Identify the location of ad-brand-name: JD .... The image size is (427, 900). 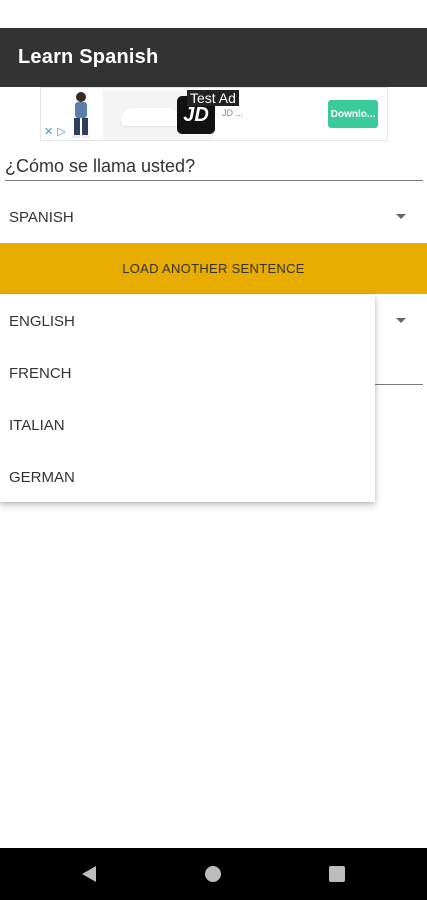
(233, 113).